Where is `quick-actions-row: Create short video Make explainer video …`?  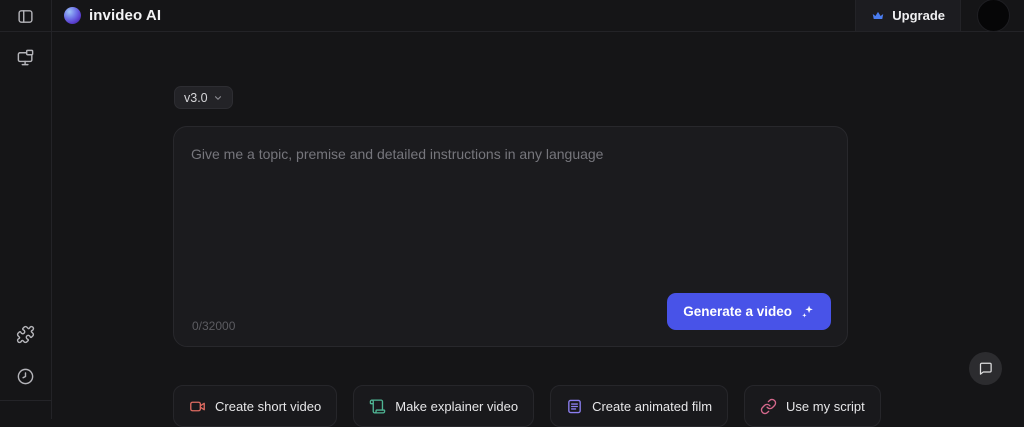 quick-actions-row: Create short video Make explainer video … is located at coordinates (527, 406).